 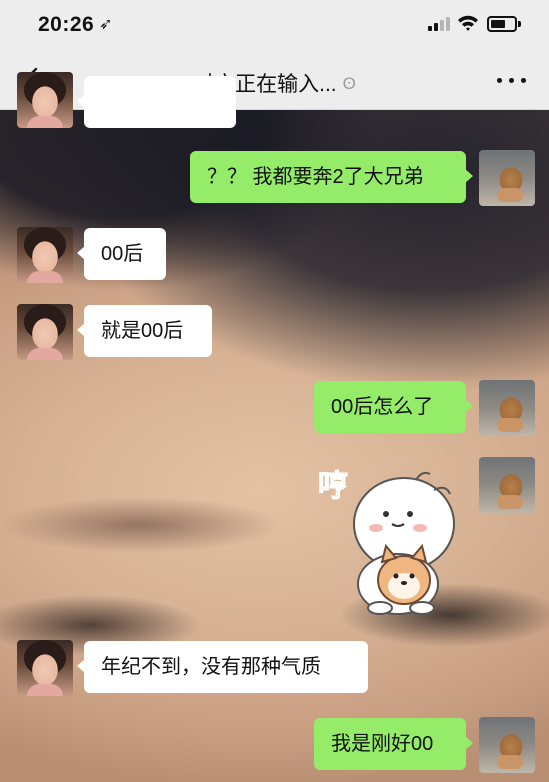 I want to click on status-bar: 20:26 ➶, so click(x=274, y=25).